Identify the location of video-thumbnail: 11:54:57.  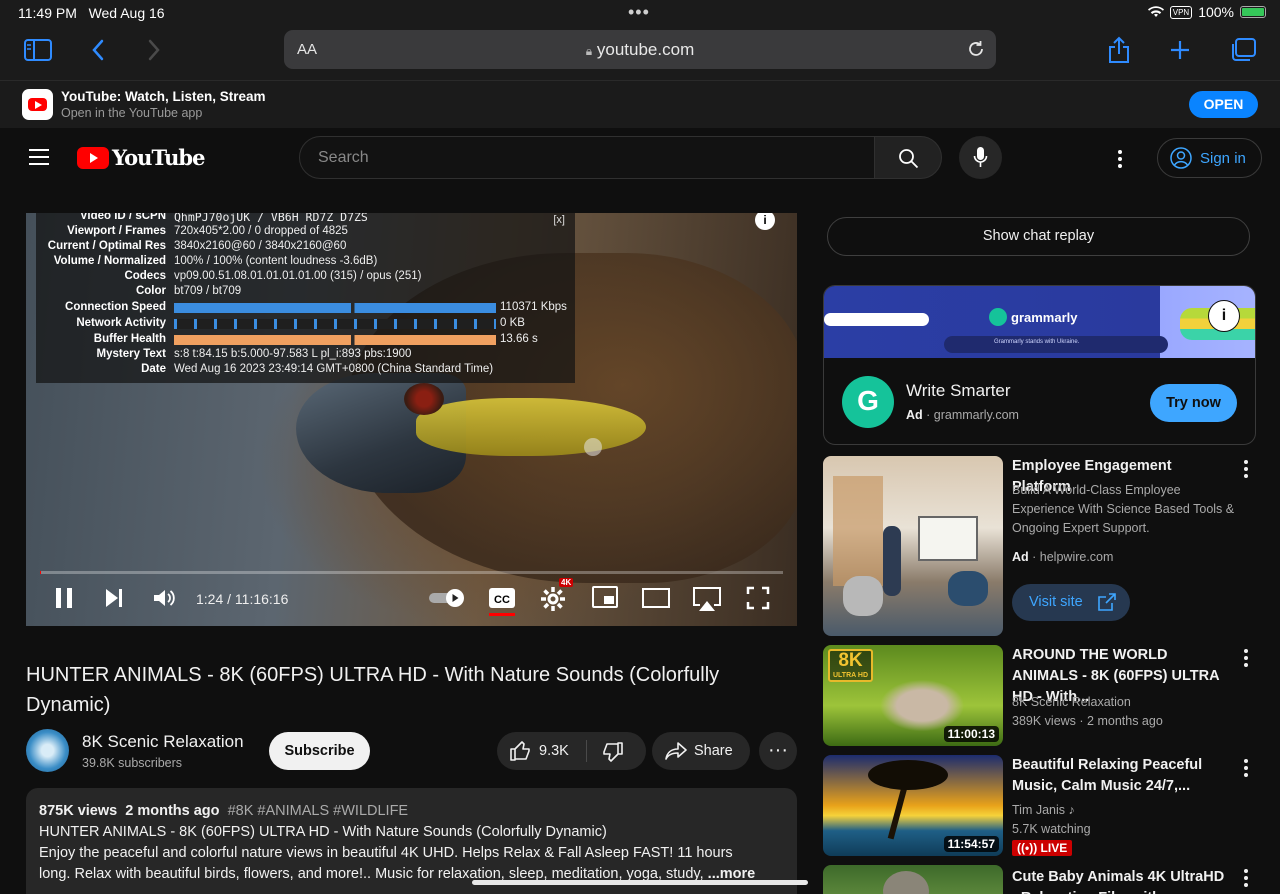
(913, 805).